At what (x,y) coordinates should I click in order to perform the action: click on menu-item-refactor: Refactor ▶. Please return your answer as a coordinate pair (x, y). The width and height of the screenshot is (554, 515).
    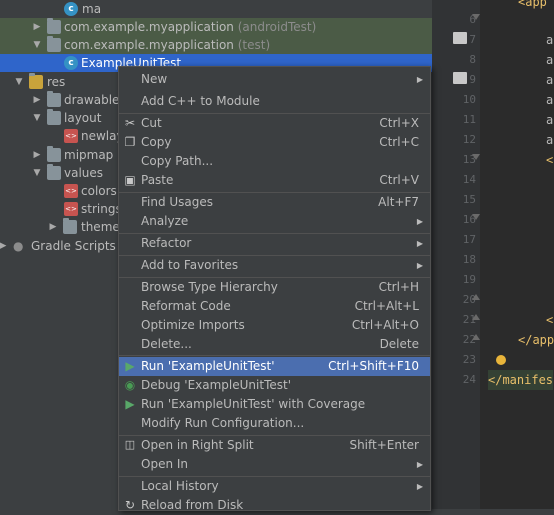
    Looking at the image, I should click on (274, 243).